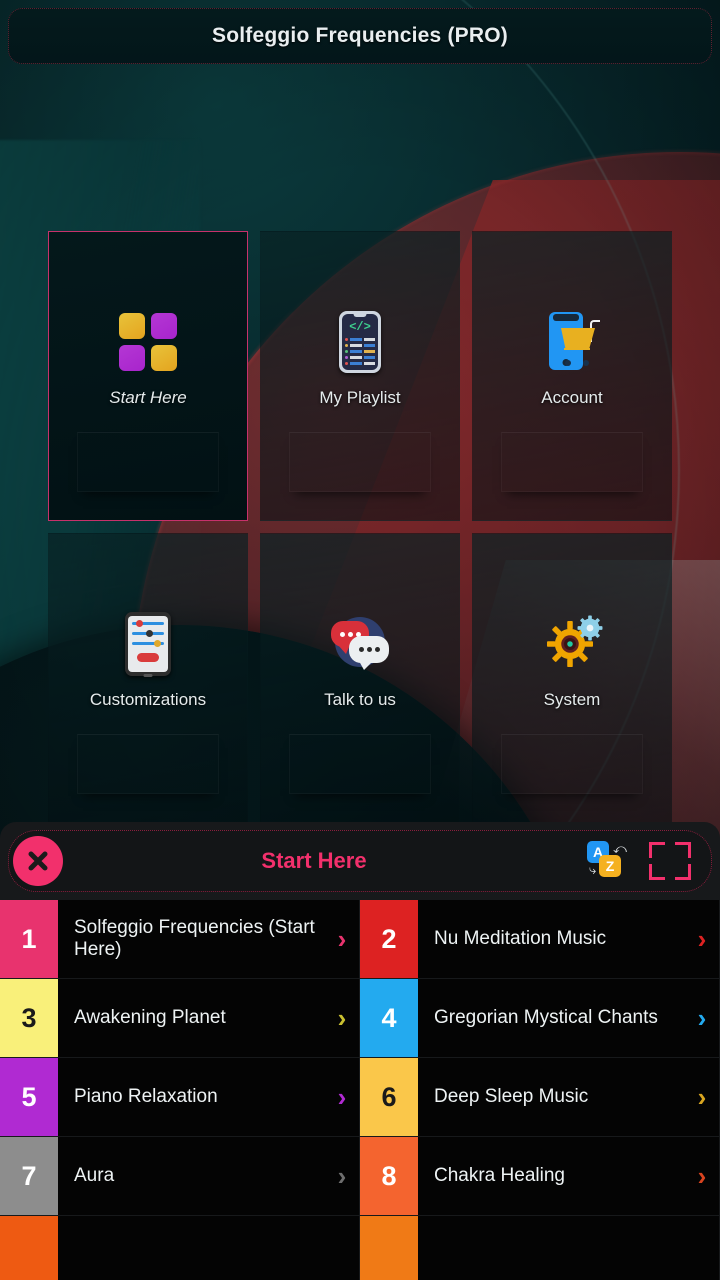  Describe the element at coordinates (148, 699) in the screenshot. I see `grid-tile-label: Customizations` at that location.